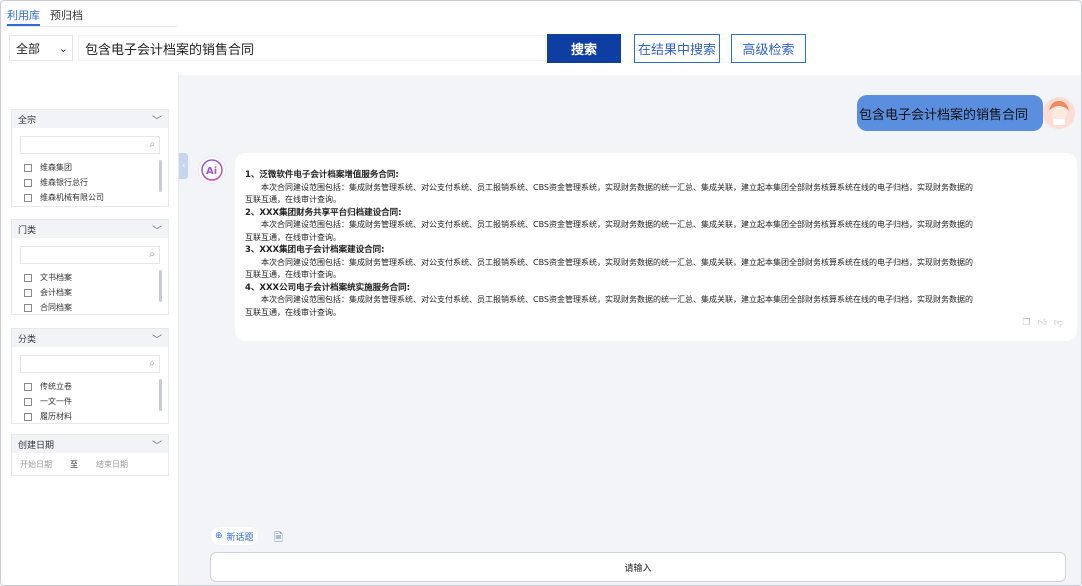 Image resolution: width=1082 pixels, height=586 pixels. I want to click on filter-option: 合同档案, so click(92, 307).